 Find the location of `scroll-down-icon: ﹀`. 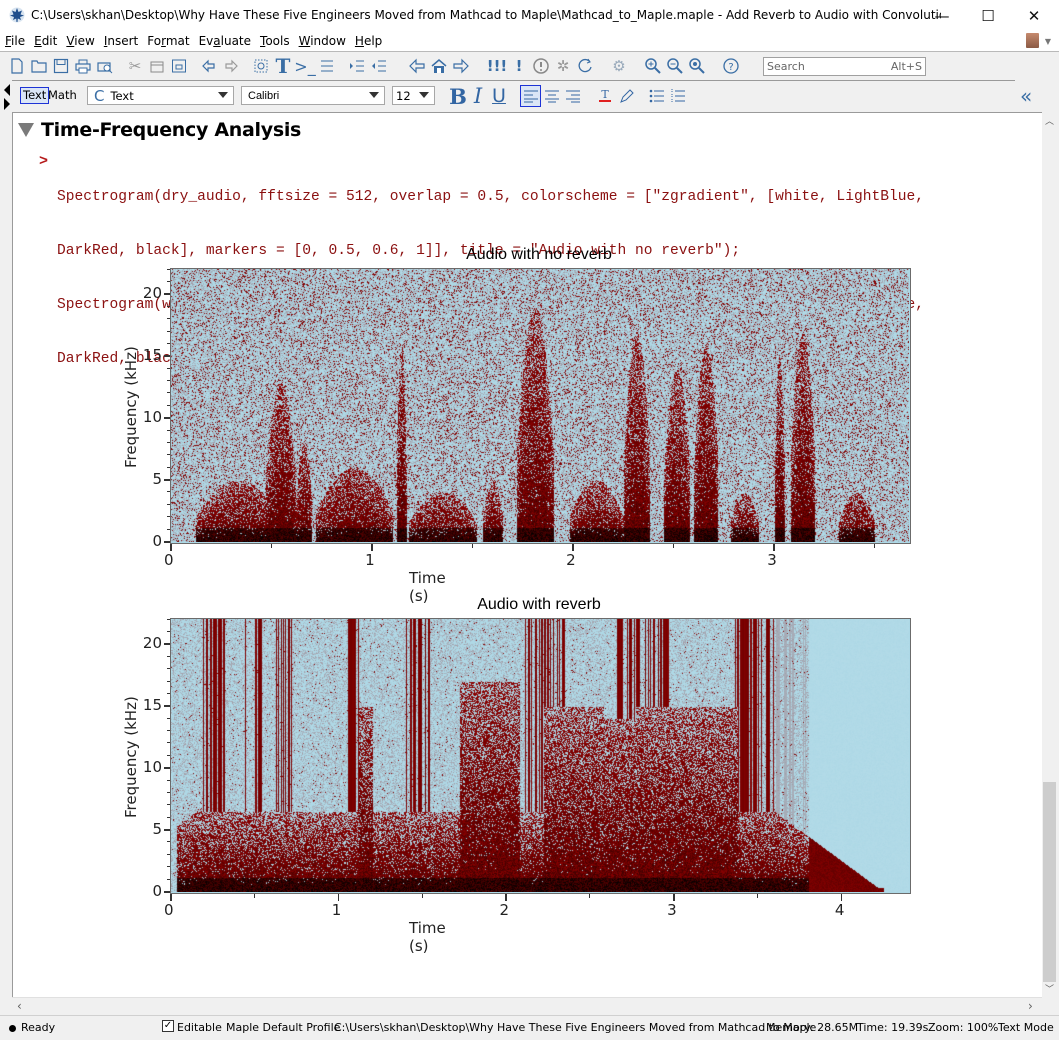

scroll-down-icon: ﹀ is located at coordinates (1049, 989).